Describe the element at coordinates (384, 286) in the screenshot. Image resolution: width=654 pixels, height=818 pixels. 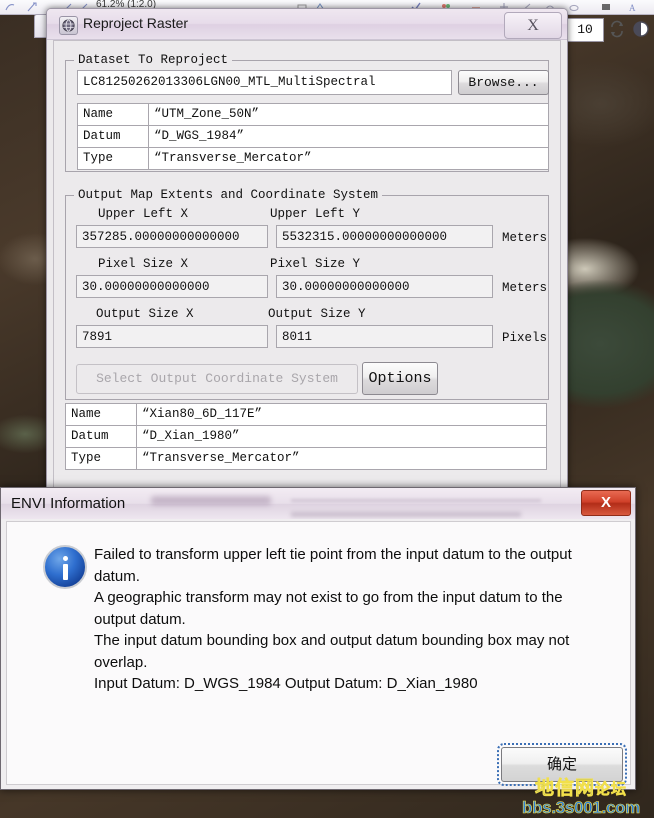
I see `pixel-size-y-input: 30.00000000000000` at that location.